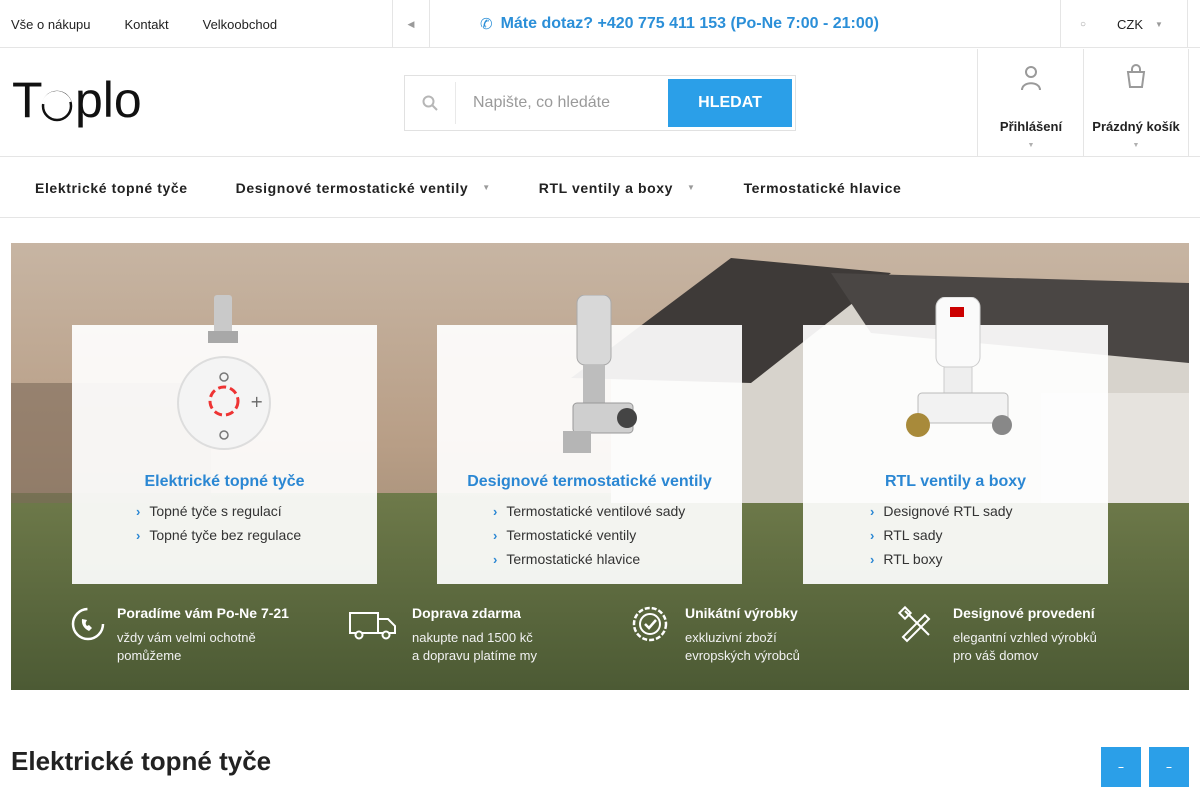 The height and width of the screenshot is (800, 1200). I want to click on nav-item-electric-heating-rods: Elektrické topné tyče, so click(111, 188).